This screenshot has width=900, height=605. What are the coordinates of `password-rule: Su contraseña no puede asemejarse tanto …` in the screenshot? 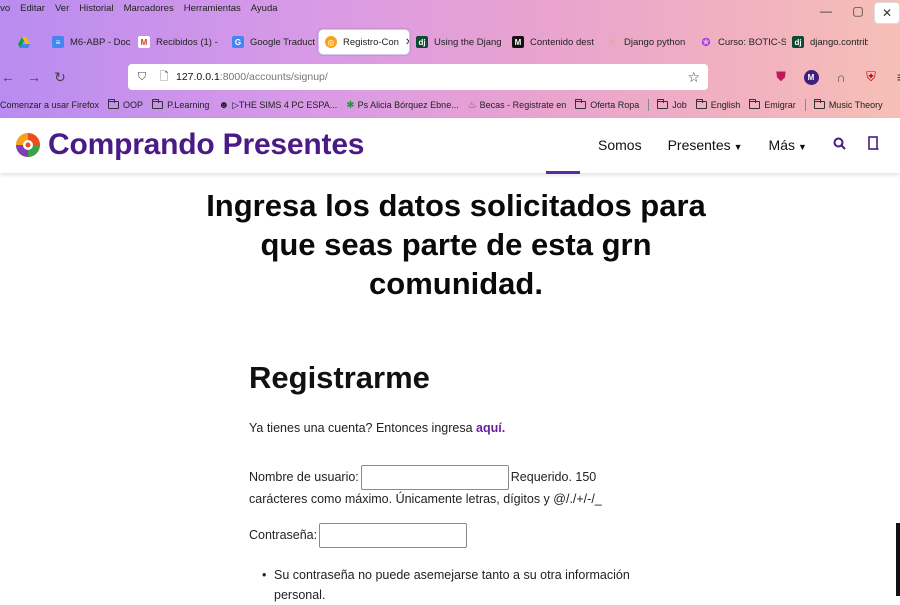 It's located at (462, 585).